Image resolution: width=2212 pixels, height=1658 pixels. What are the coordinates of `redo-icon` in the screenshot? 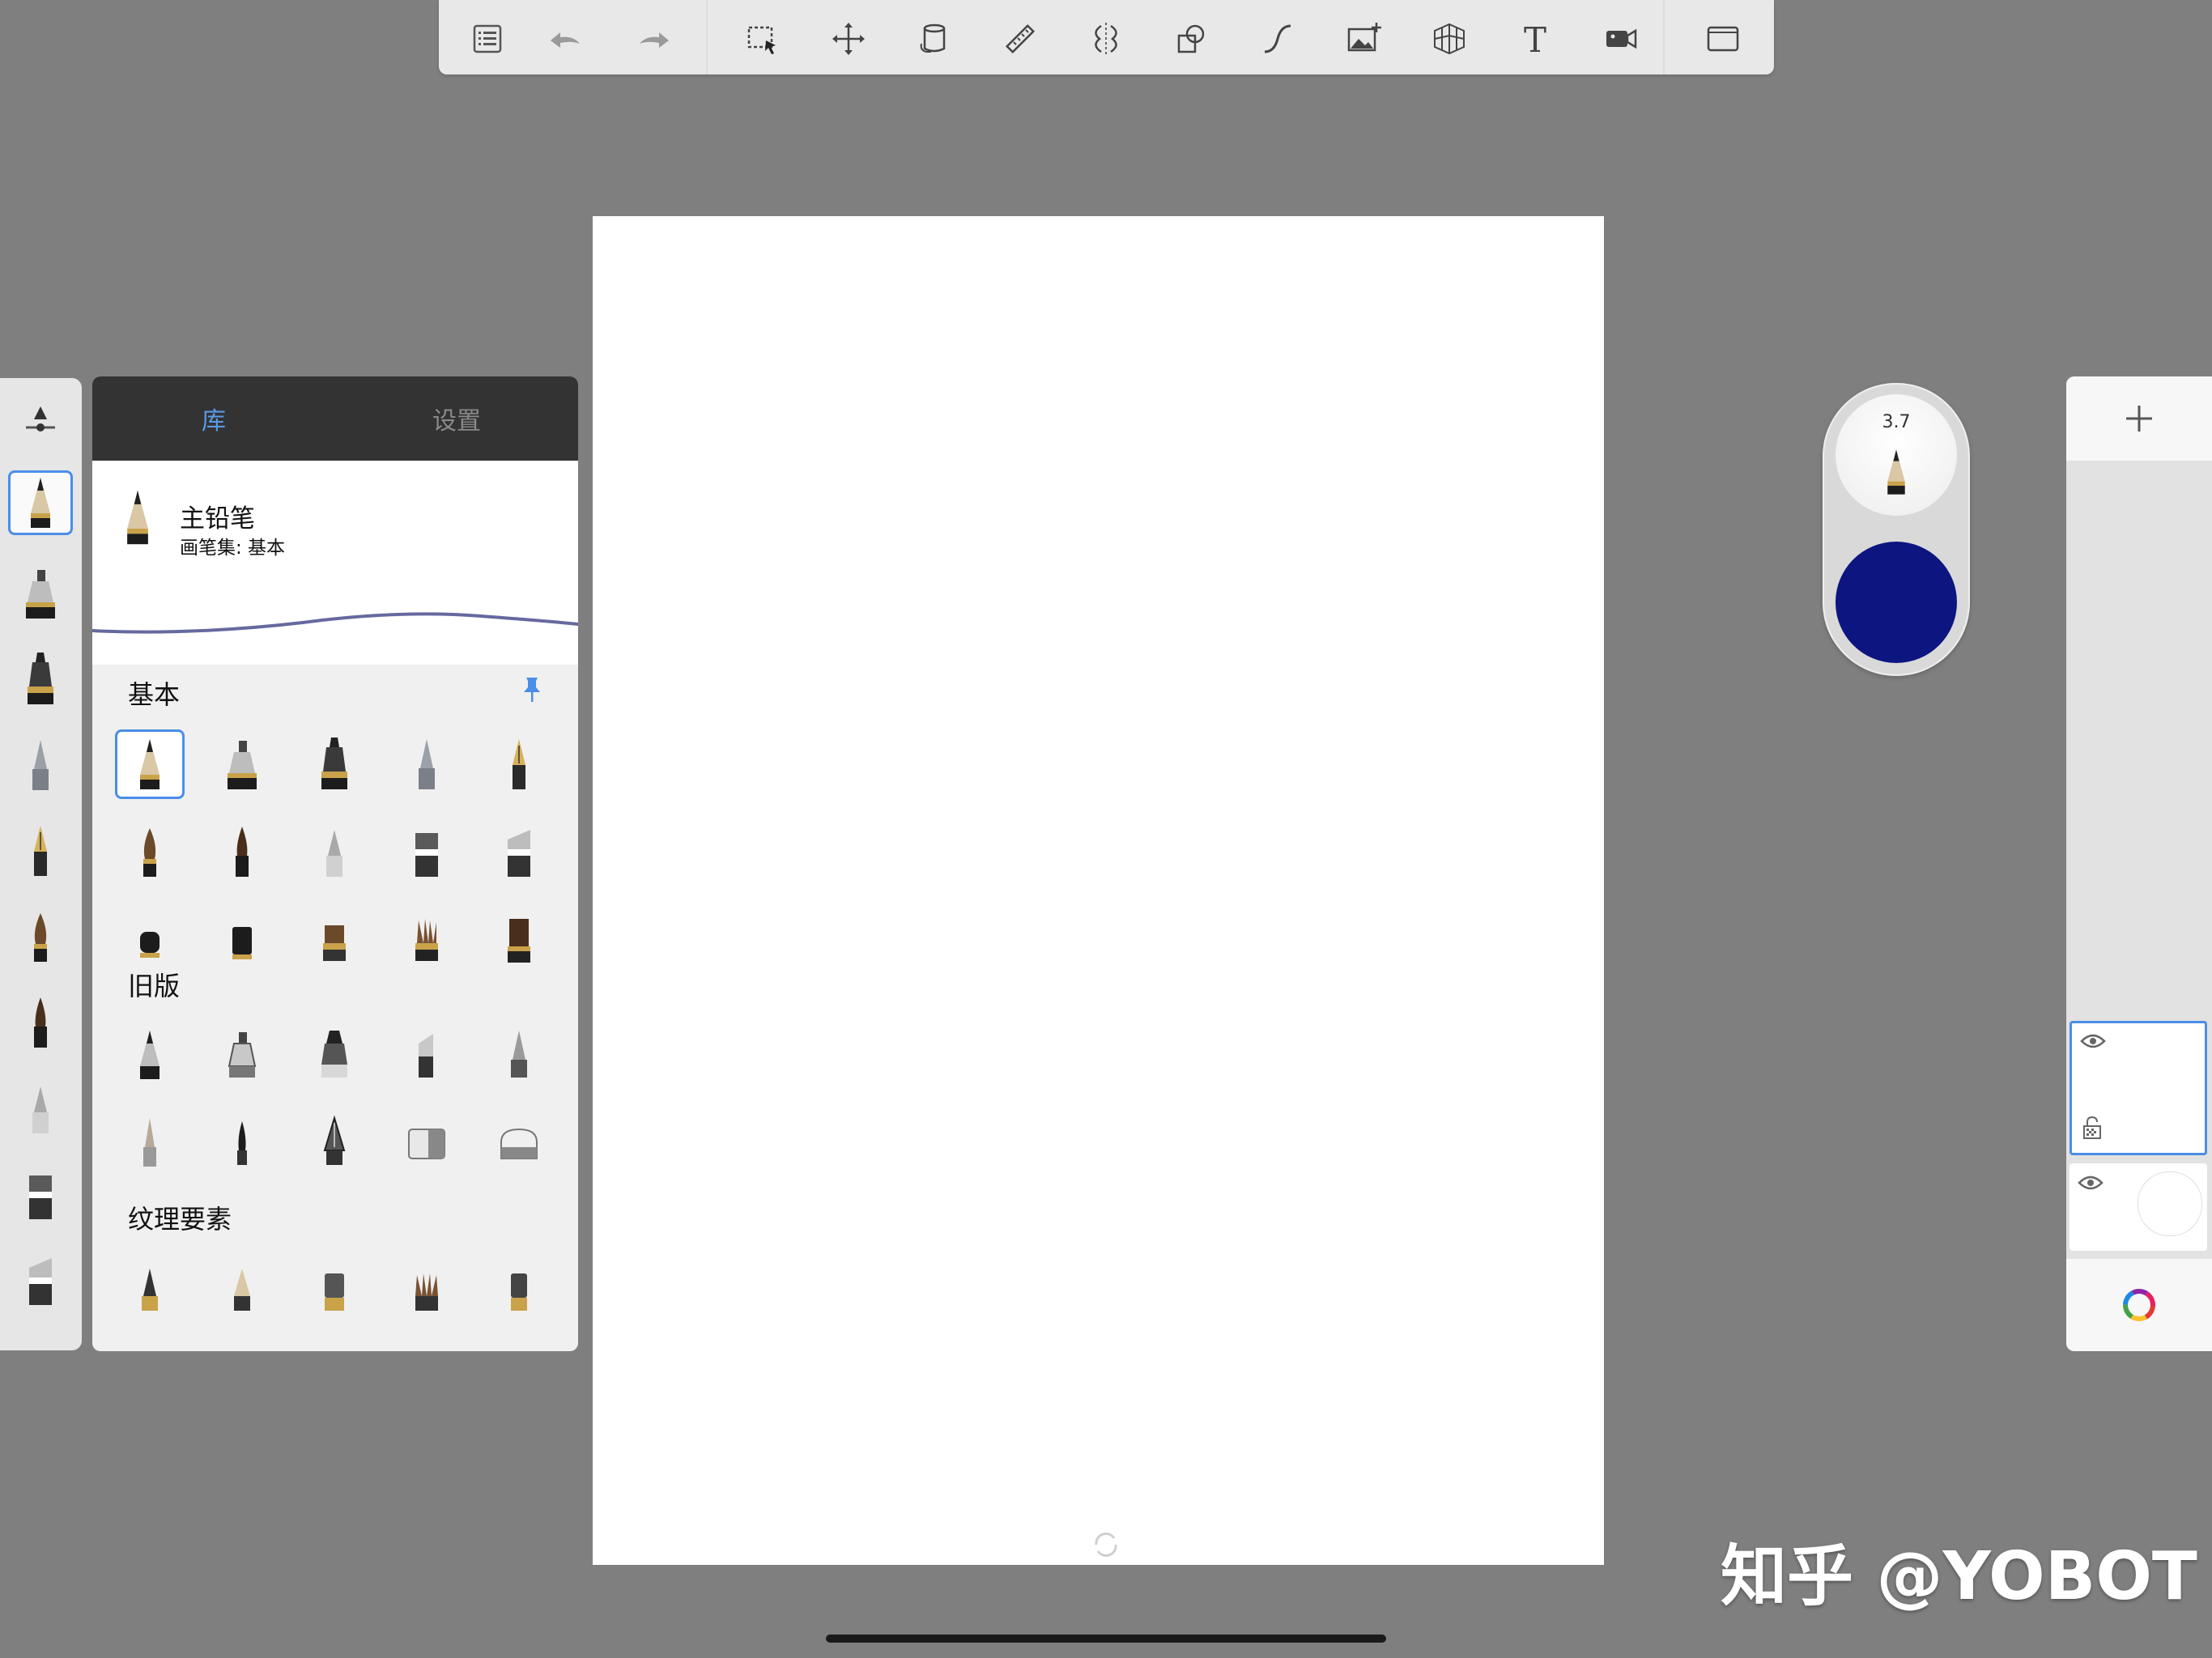 It's located at (654, 39).